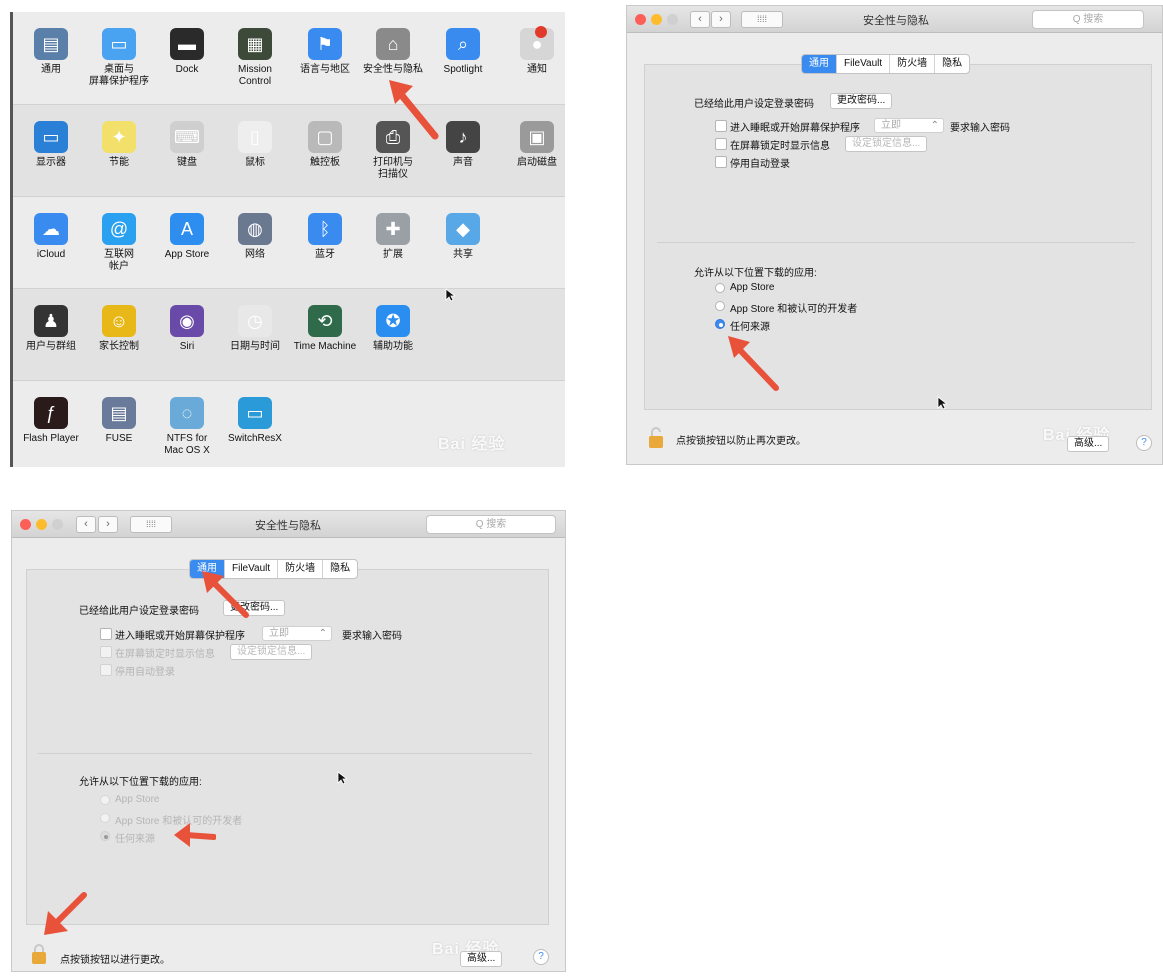 The height and width of the screenshot is (976, 1163). I want to click on mouse-icon: ▯, so click(255, 137).